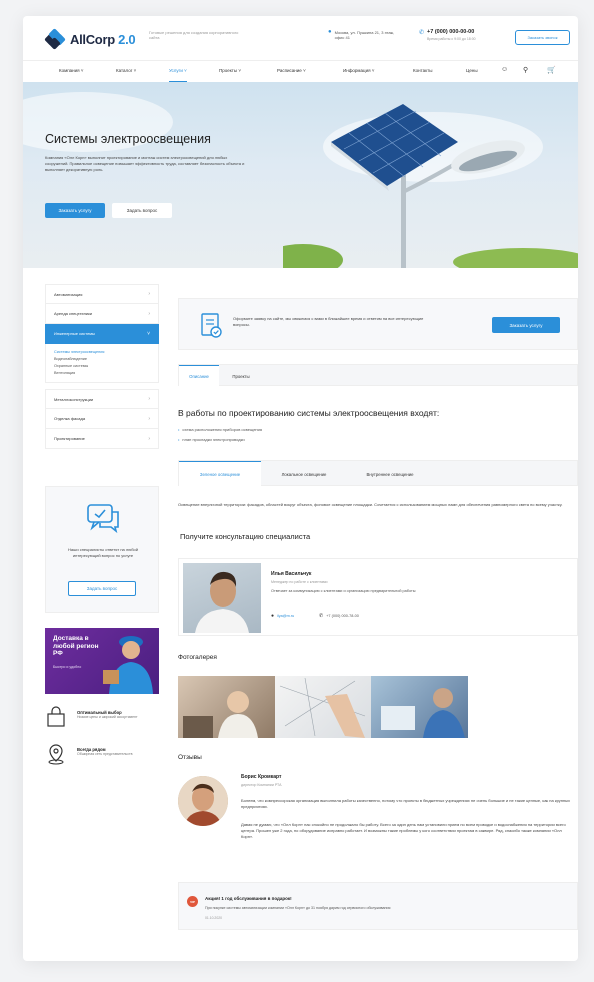 This screenshot has width=594, height=982. What do you see at coordinates (358, 70) in the screenshot?
I see `nav-item-info: Информация ˅` at bounding box center [358, 70].